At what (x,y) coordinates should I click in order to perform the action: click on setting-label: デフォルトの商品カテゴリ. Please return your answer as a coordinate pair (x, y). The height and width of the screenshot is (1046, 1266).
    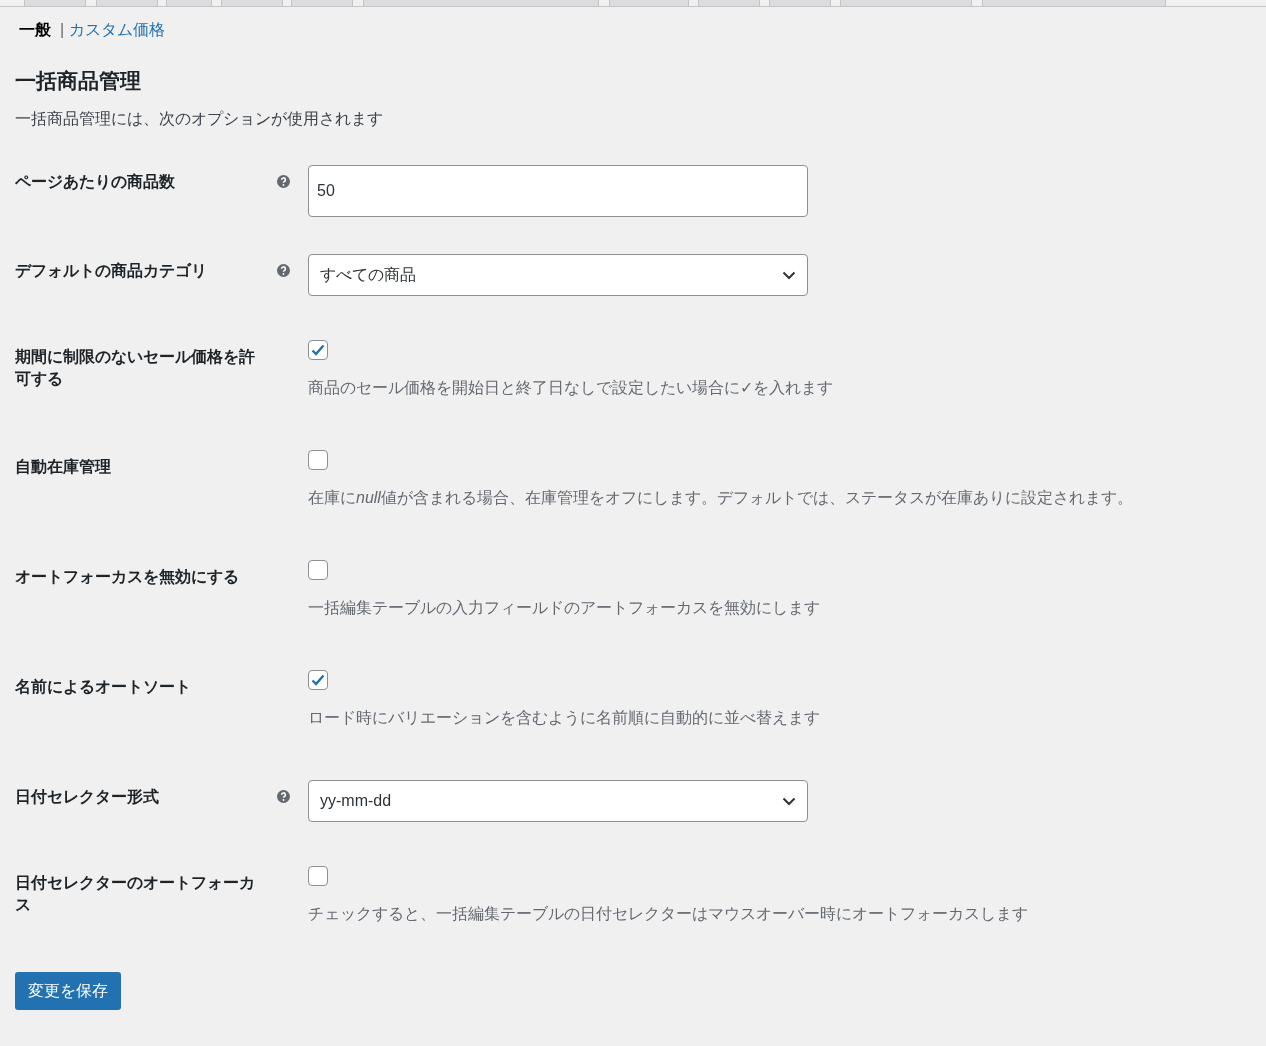
    Looking at the image, I should click on (111, 271).